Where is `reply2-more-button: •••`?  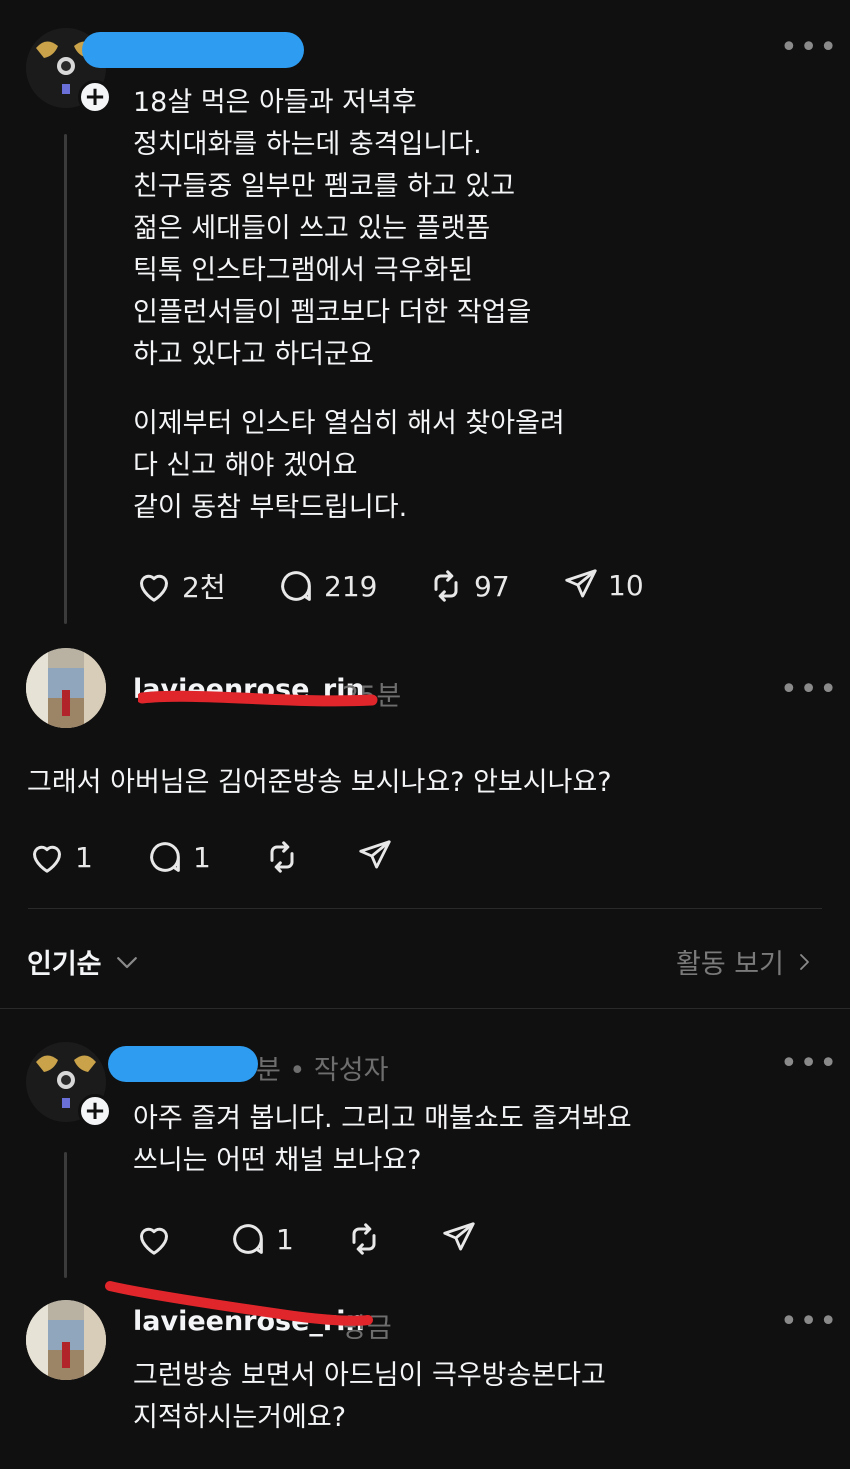 reply2-more-button: ••• is located at coordinates (809, 1063).